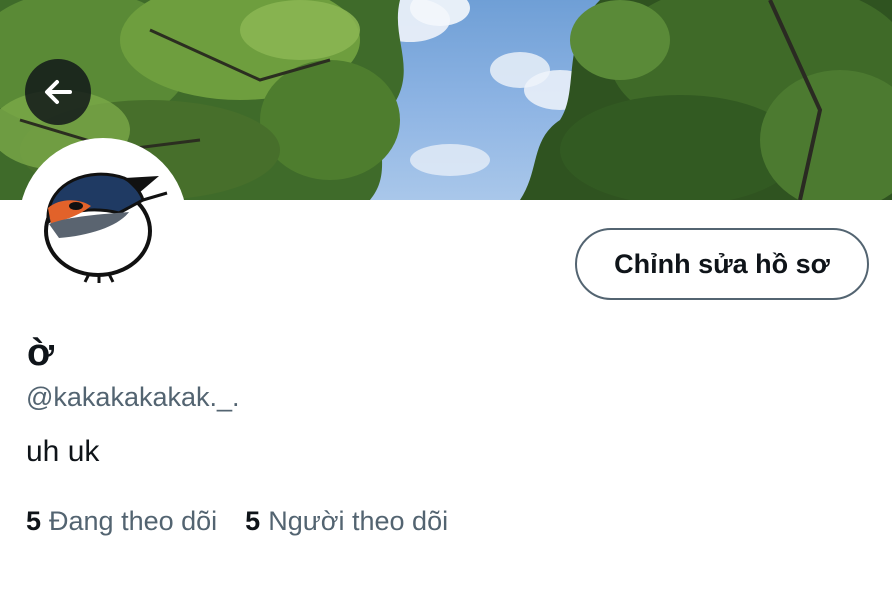 This screenshot has width=892, height=600. I want to click on following-count: 5, so click(34, 521).